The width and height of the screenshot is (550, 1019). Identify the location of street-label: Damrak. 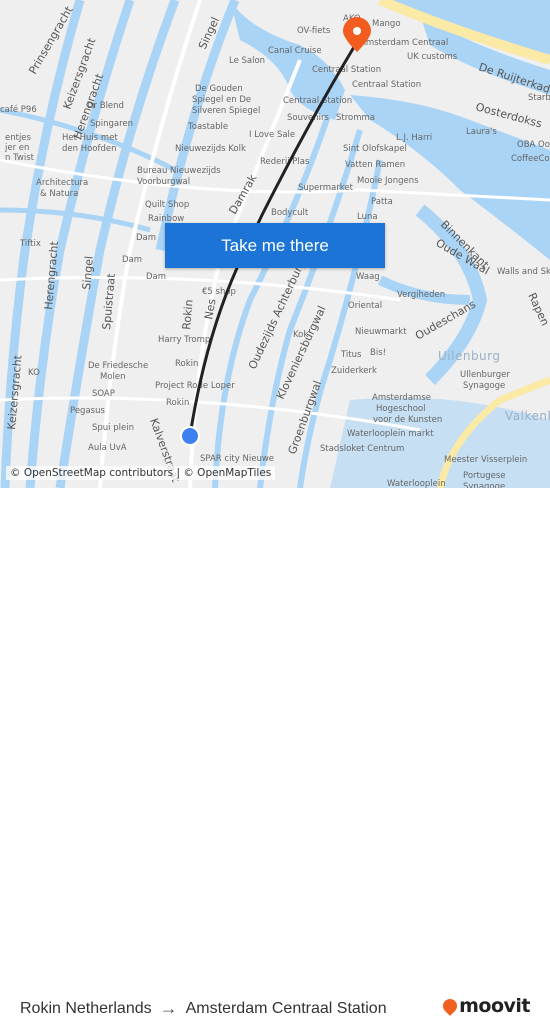
(242, 194).